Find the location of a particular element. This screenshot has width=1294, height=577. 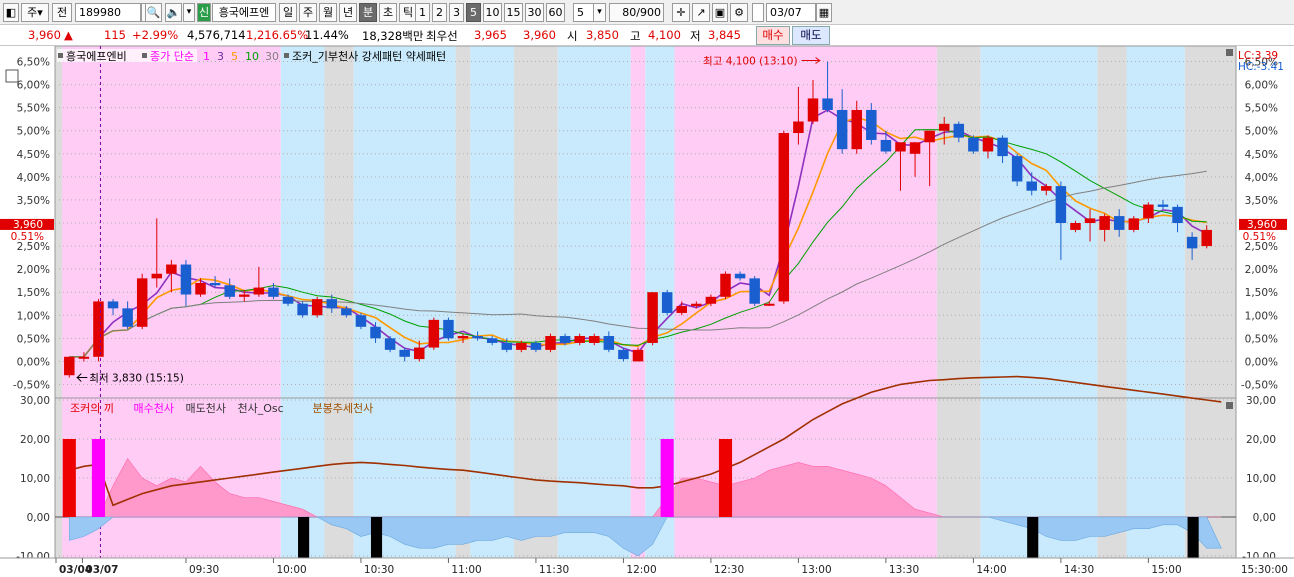

interval-button-30: 30 is located at coordinates (534, 12).